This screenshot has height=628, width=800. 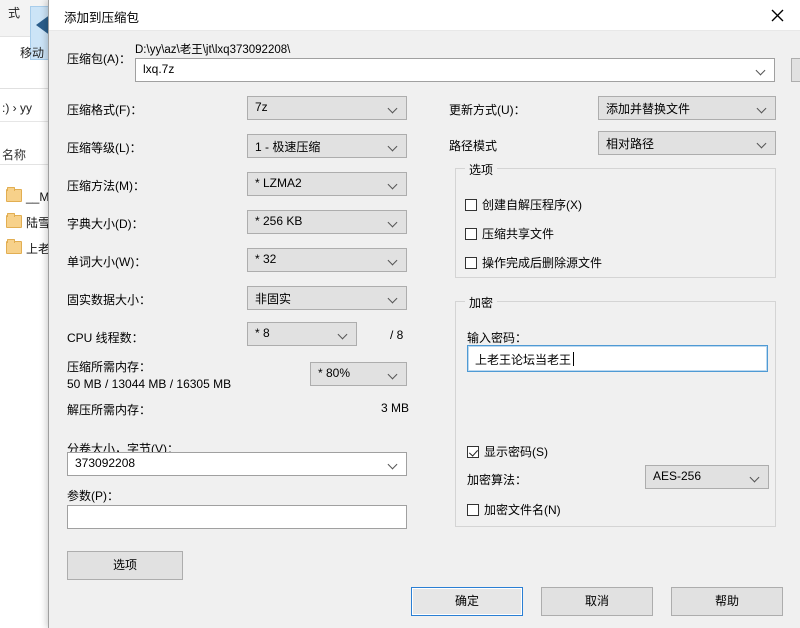 What do you see at coordinates (105, 110) in the screenshot?
I see `format-label: 压缩格式(F)：` at bounding box center [105, 110].